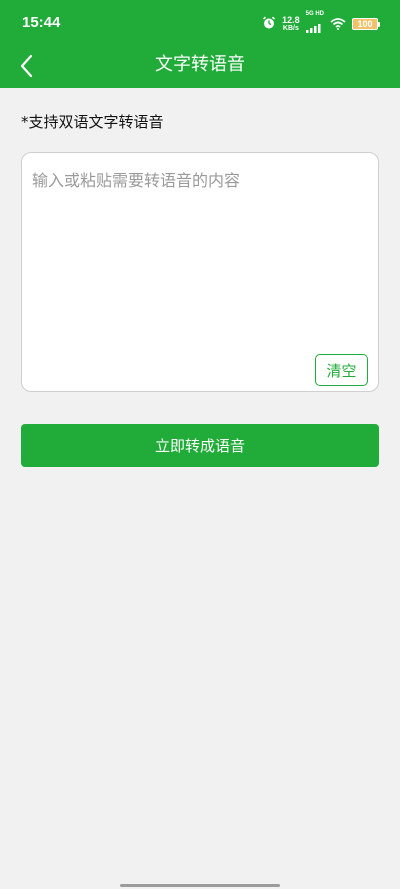 This screenshot has width=400, height=889. What do you see at coordinates (269, 24) in the screenshot?
I see `alarm-icon` at bounding box center [269, 24].